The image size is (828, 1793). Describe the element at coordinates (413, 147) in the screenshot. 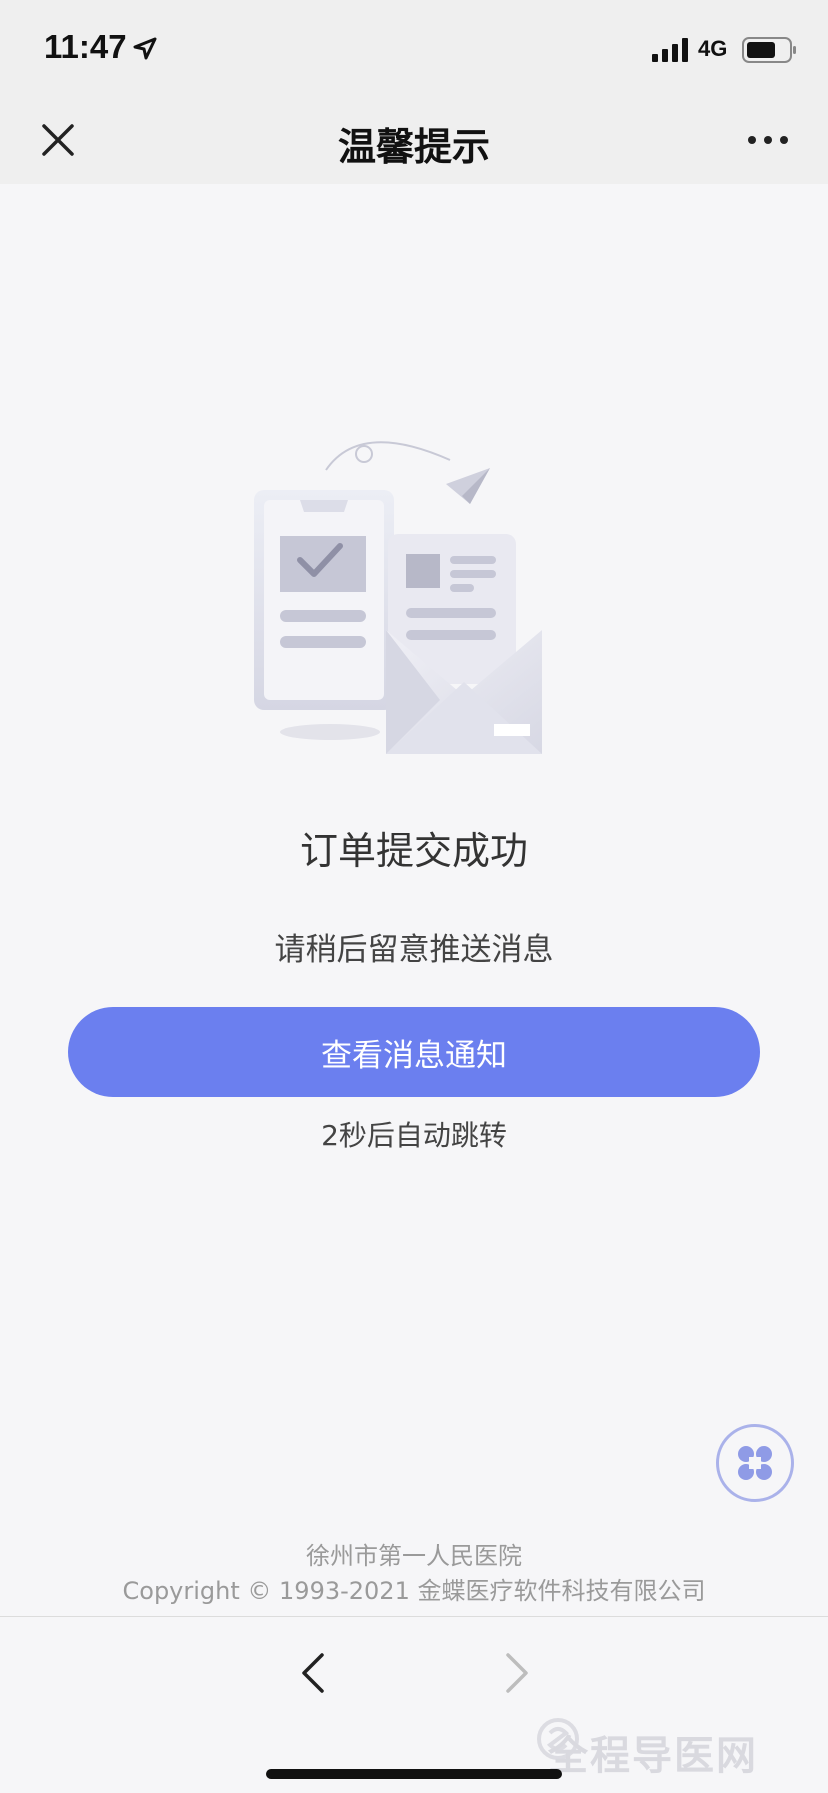

I see `page-title: 温馨提示` at that location.